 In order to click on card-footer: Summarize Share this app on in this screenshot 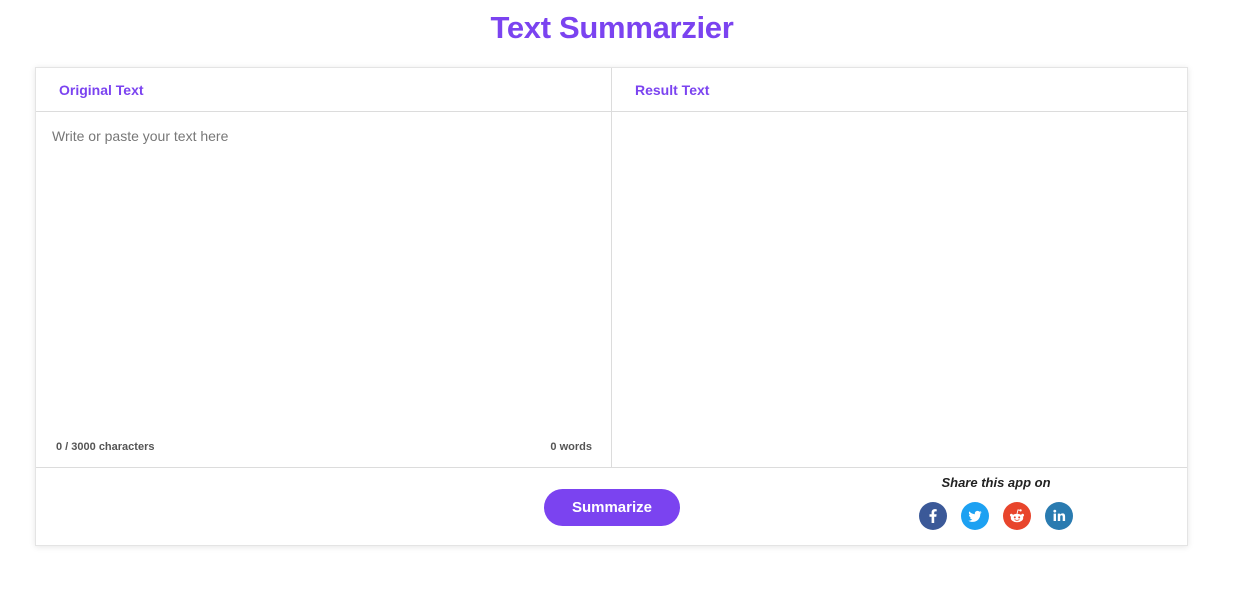, I will do `click(611, 506)`.